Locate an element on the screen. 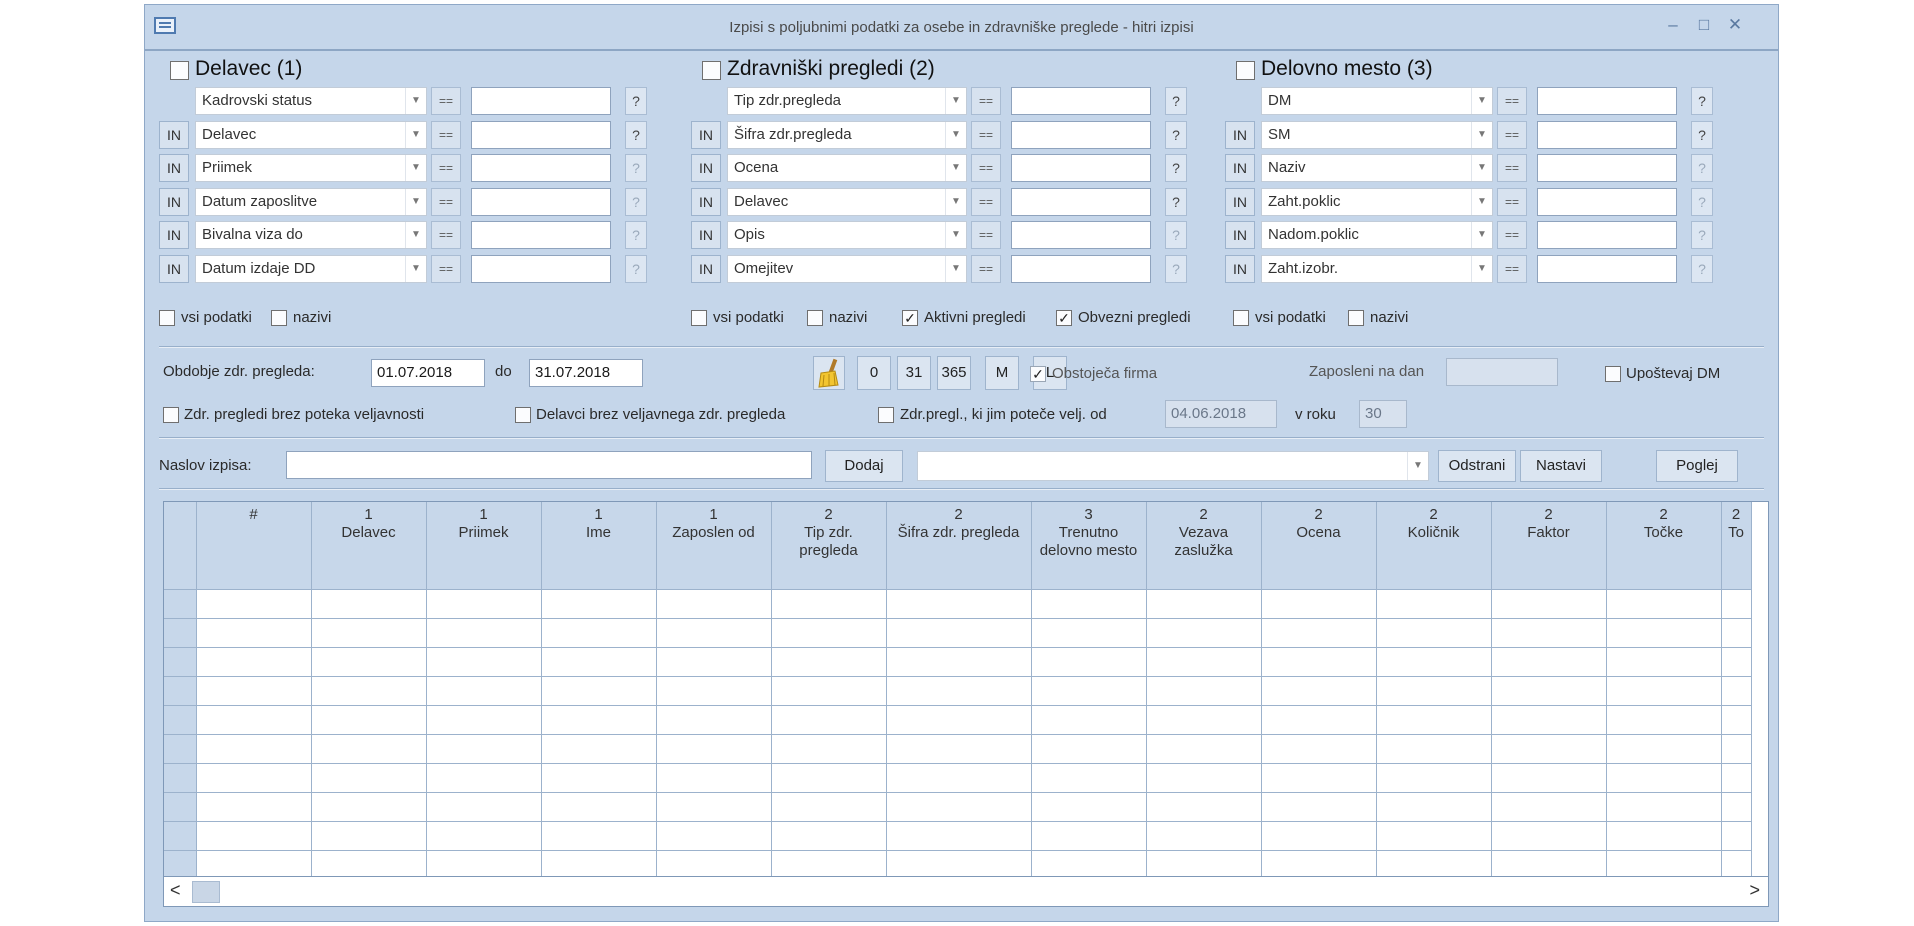 The width and height of the screenshot is (1914, 926). potece-checkbox is located at coordinates (886, 415).